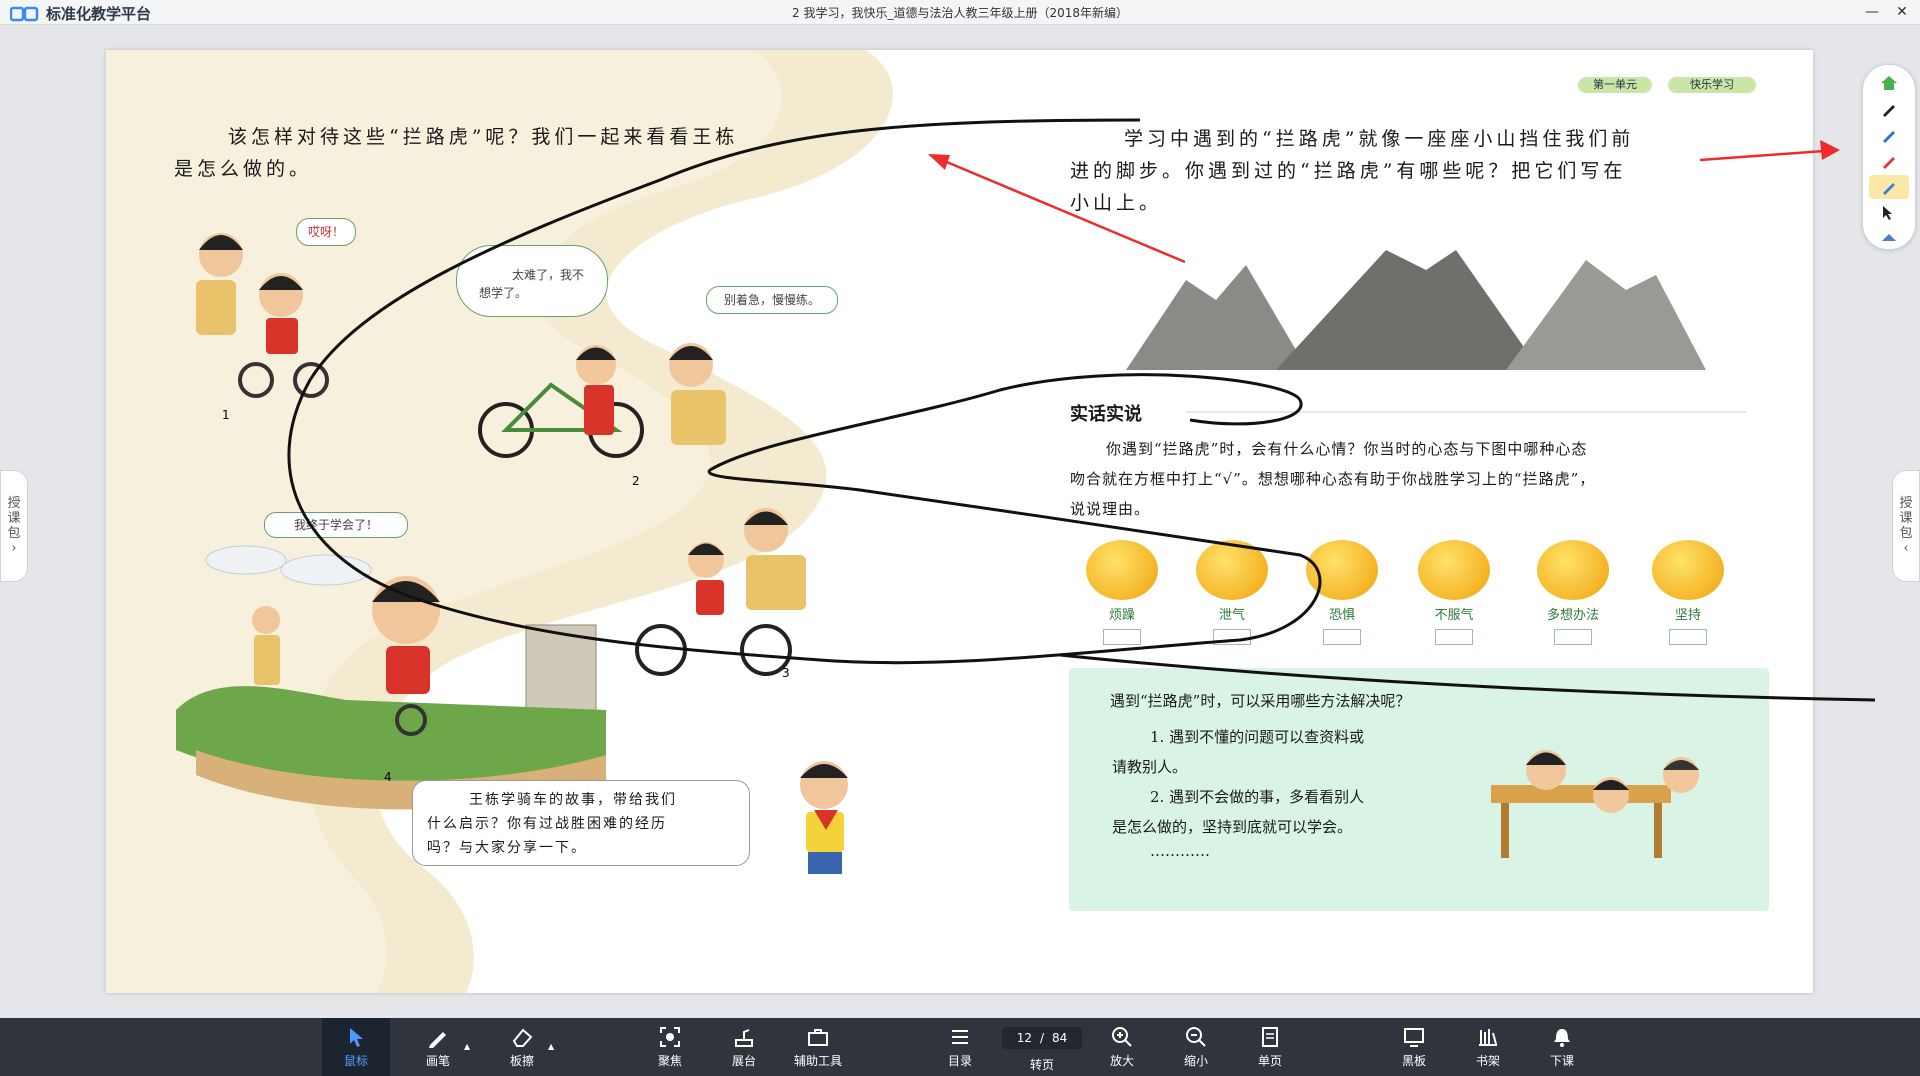  I want to click on toolbar-zoom-out: 缩小, so click(1196, 1047).